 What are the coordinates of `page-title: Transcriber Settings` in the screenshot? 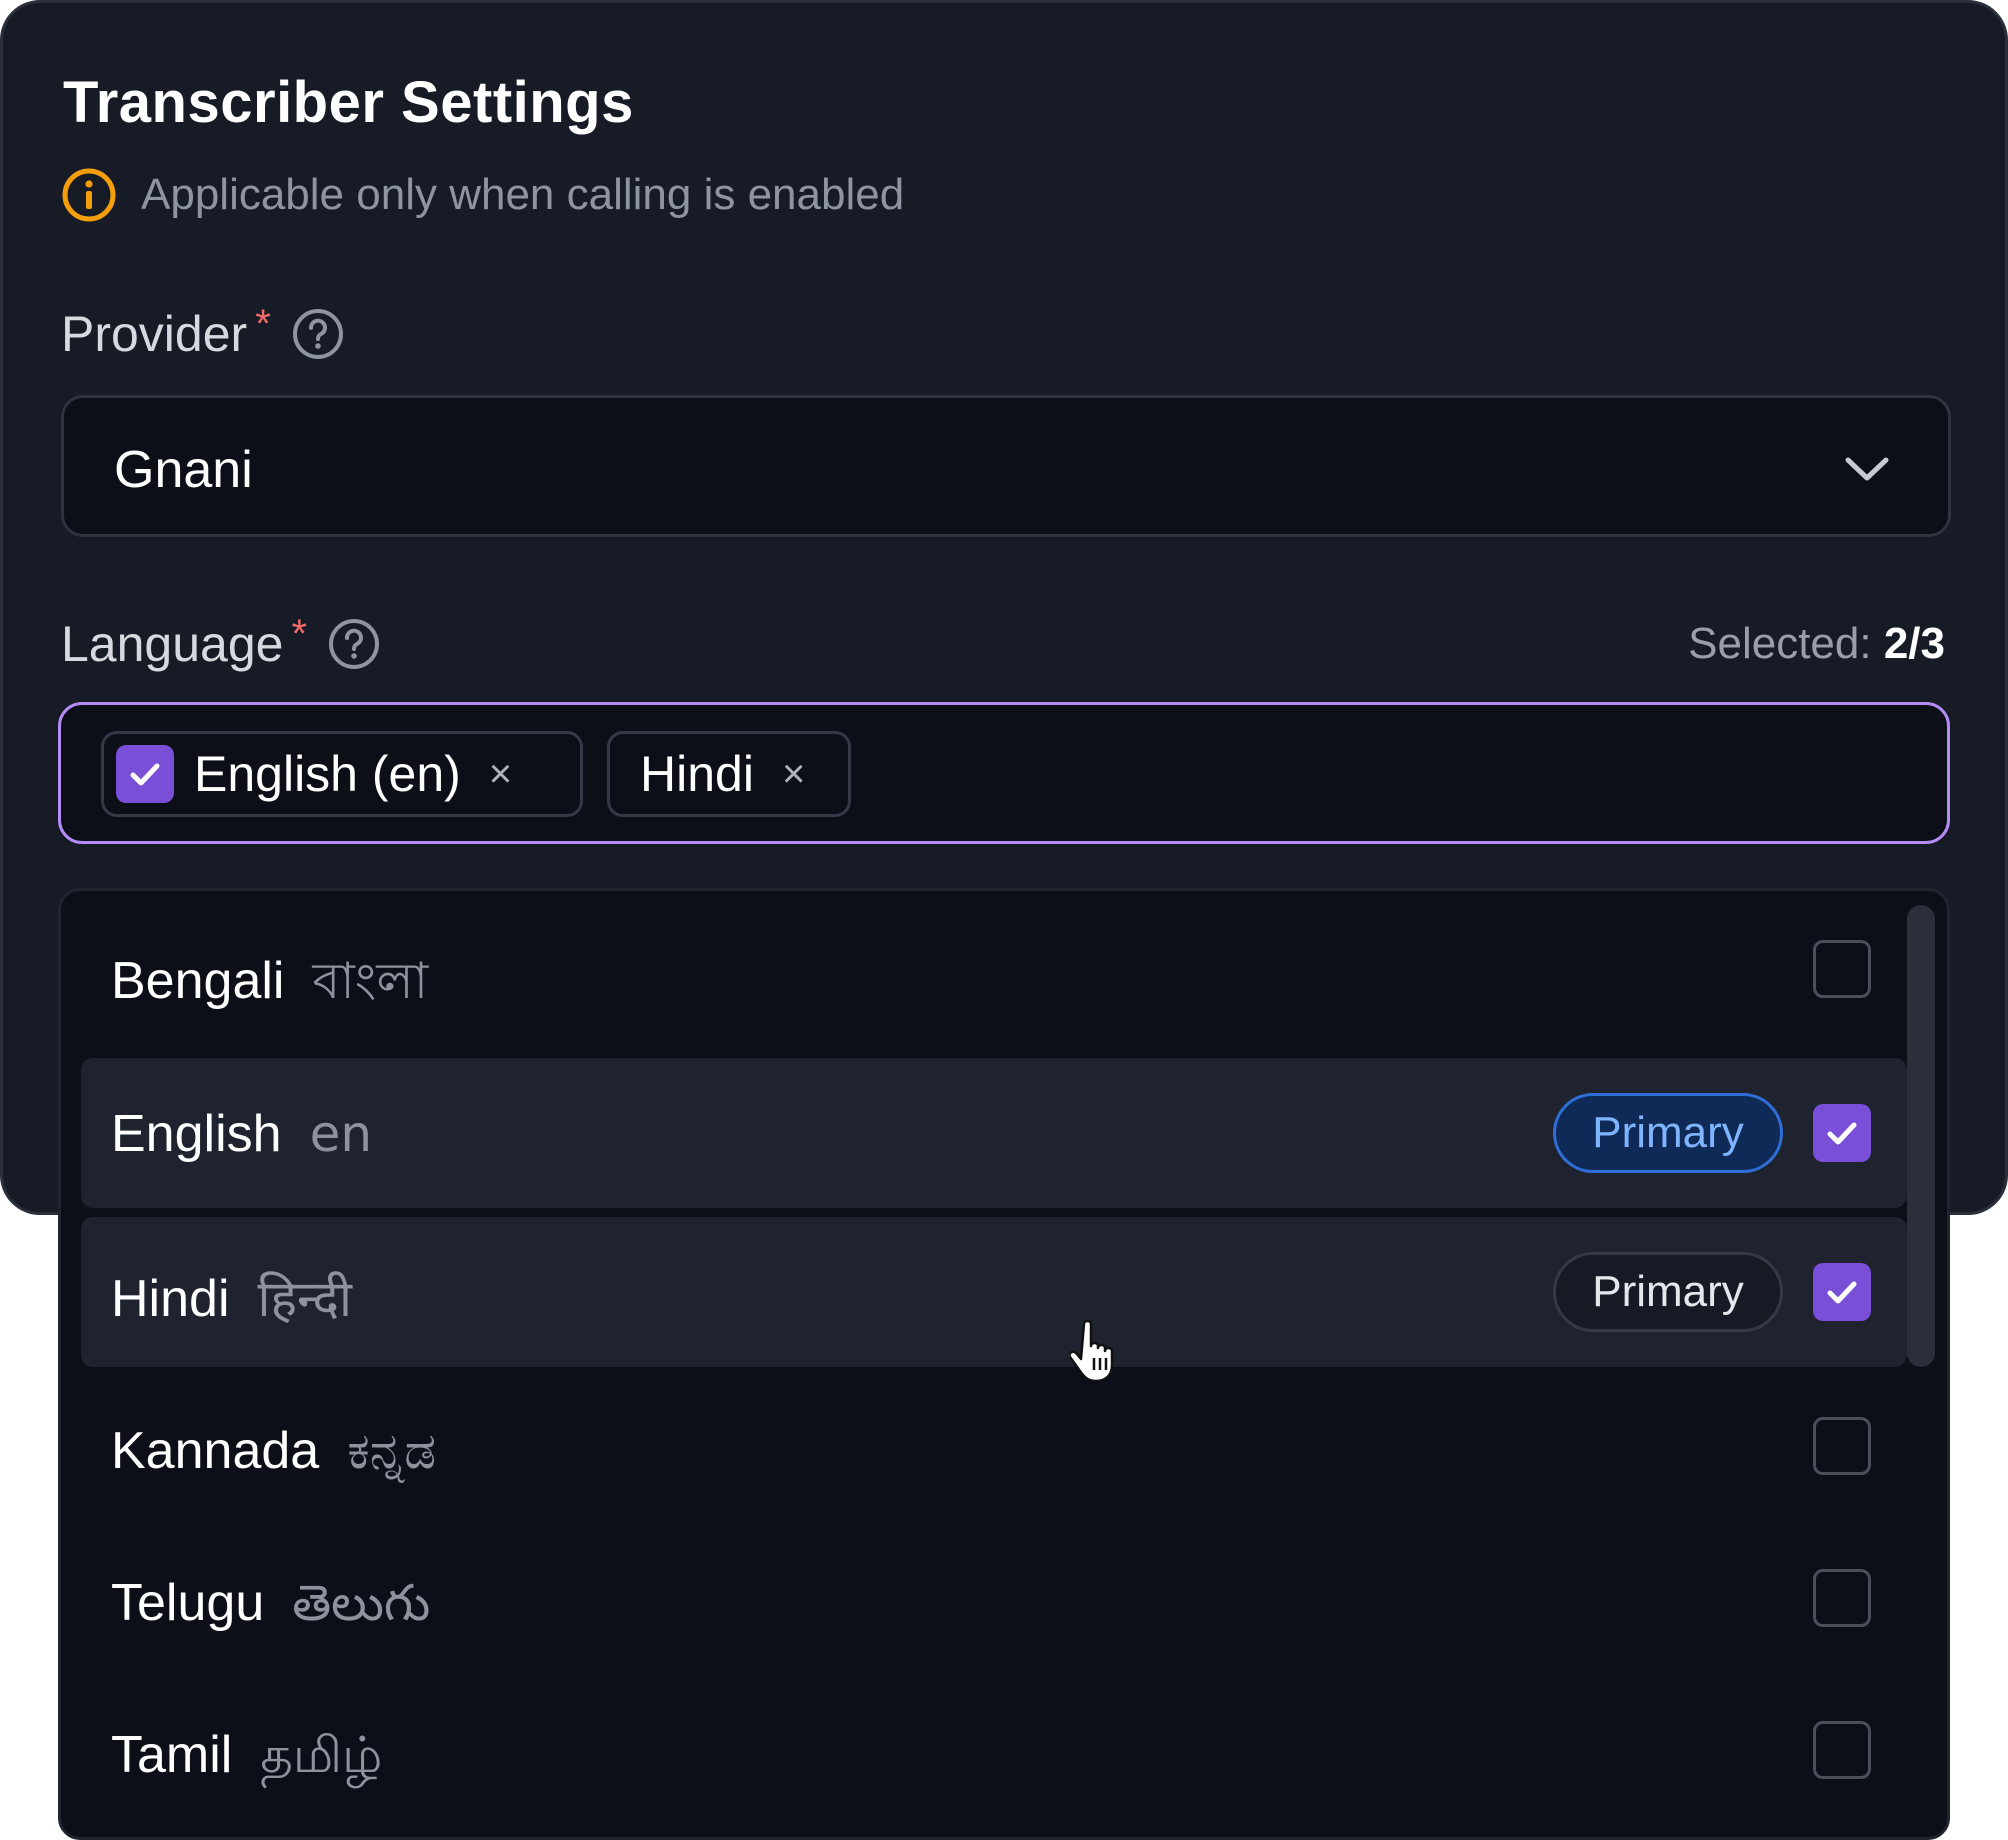 It's located at (348, 102).